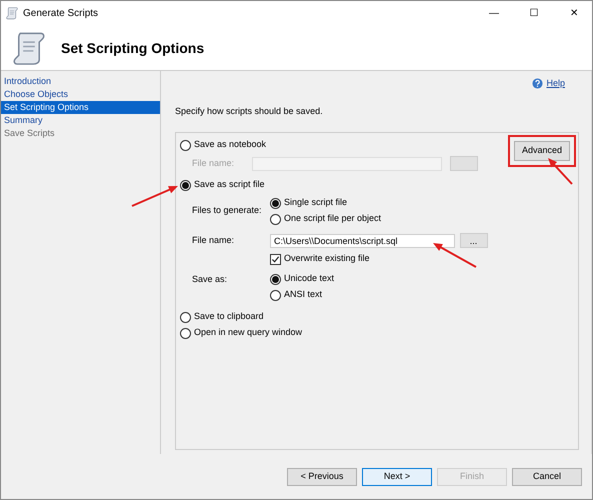 The height and width of the screenshot is (500, 593). Describe the element at coordinates (547, 477) in the screenshot. I see `cancel-button: Cancel` at that location.